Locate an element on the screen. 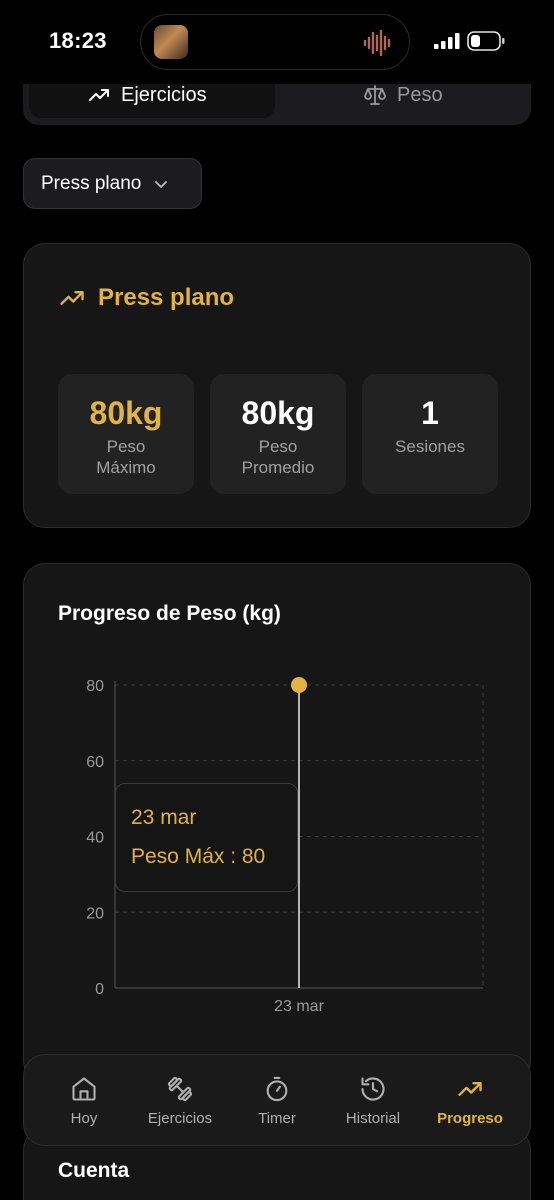 The image size is (554, 1200). tab-historial-label: Historial is located at coordinates (373, 1118).